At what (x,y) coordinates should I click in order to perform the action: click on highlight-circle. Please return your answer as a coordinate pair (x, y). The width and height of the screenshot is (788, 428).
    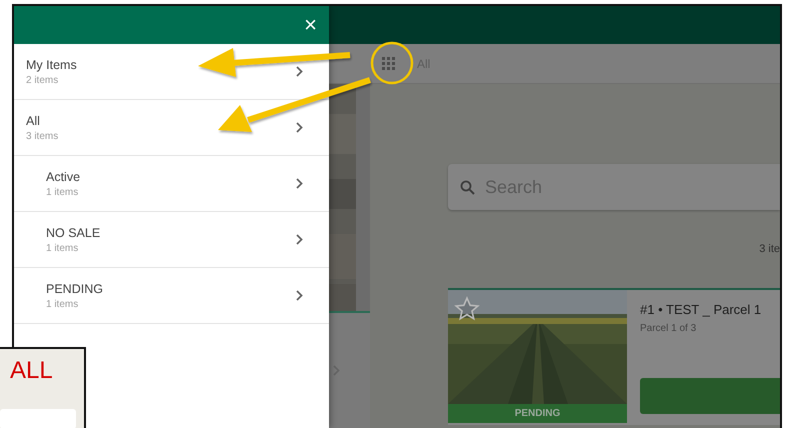
    Looking at the image, I should click on (392, 63).